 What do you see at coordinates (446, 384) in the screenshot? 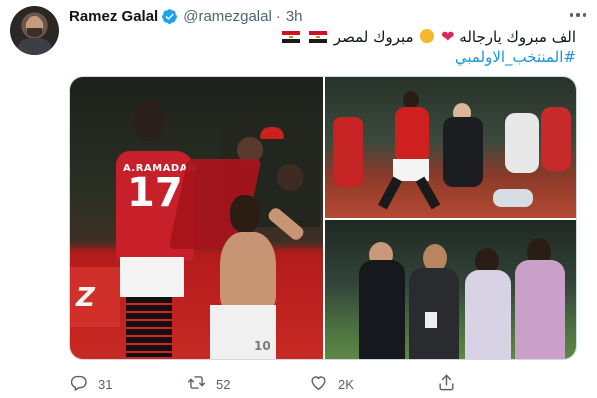
I see `share-icon` at bounding box center [446, 384].